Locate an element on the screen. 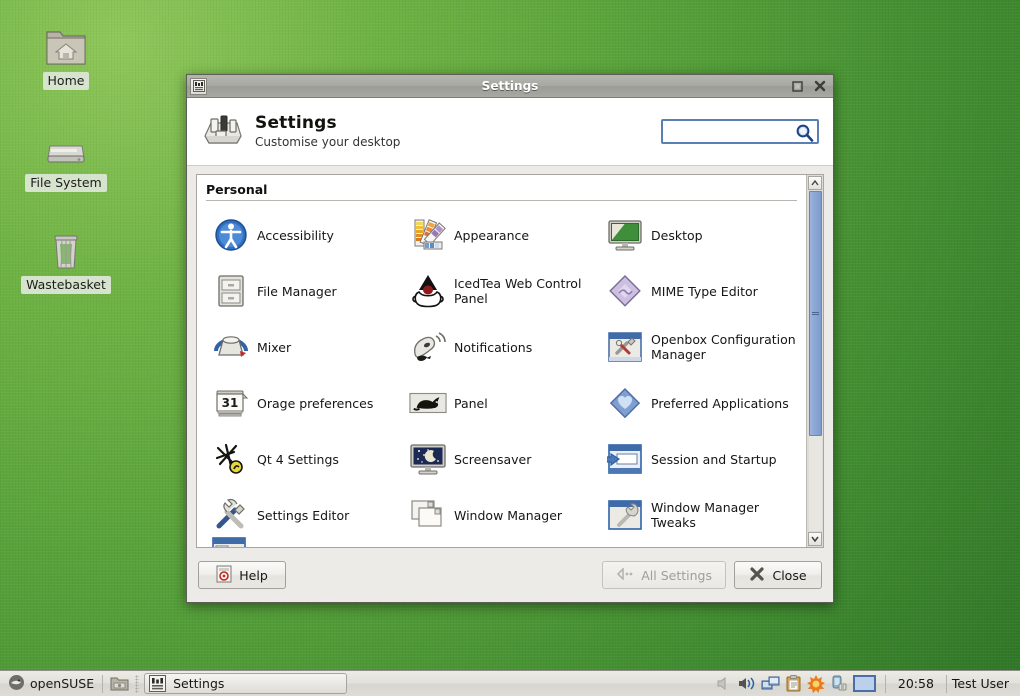 The image size is (1020, 696). current-user-label: Test User is located at coordinates (983, 683).